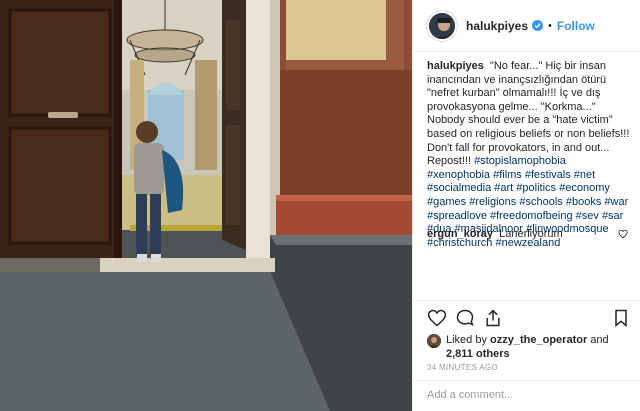 The height and width of the screenshot is (411, 640). What do you see at coordinates (583, 202) in the screenshot?
I see `hashtag-link: #books` at bounding box center [583, 202].